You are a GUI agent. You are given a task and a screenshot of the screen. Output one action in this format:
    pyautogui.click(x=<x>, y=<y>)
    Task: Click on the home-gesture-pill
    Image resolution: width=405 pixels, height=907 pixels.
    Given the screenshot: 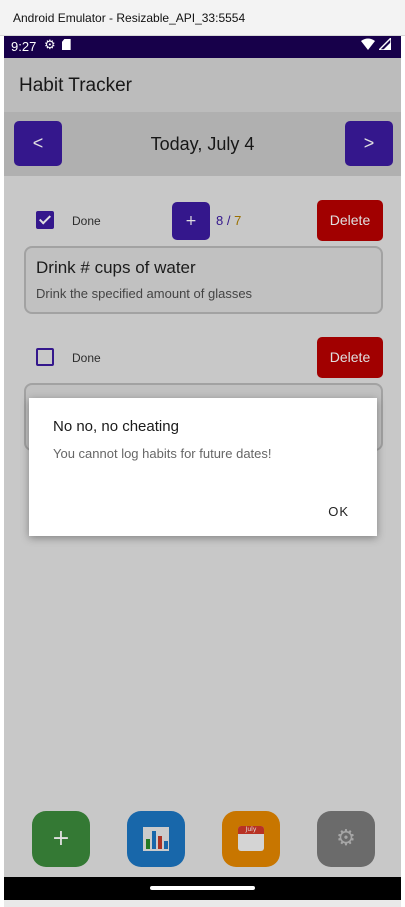 What is the action you would take?
    pyautogui.click(x=202, y=888)
    